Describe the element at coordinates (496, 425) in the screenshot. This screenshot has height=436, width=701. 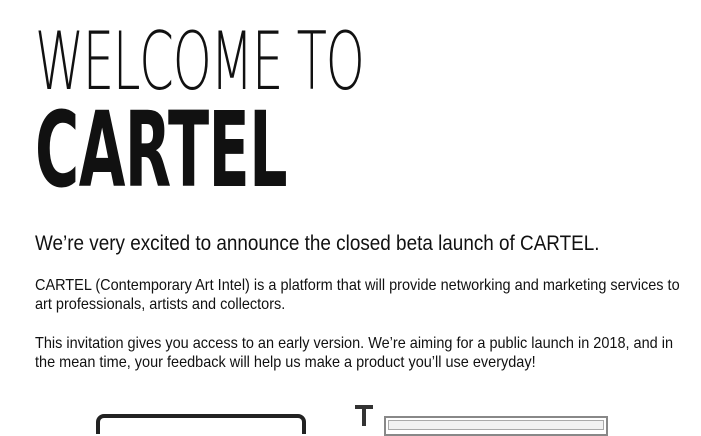
I see `screen-inner` at that location.